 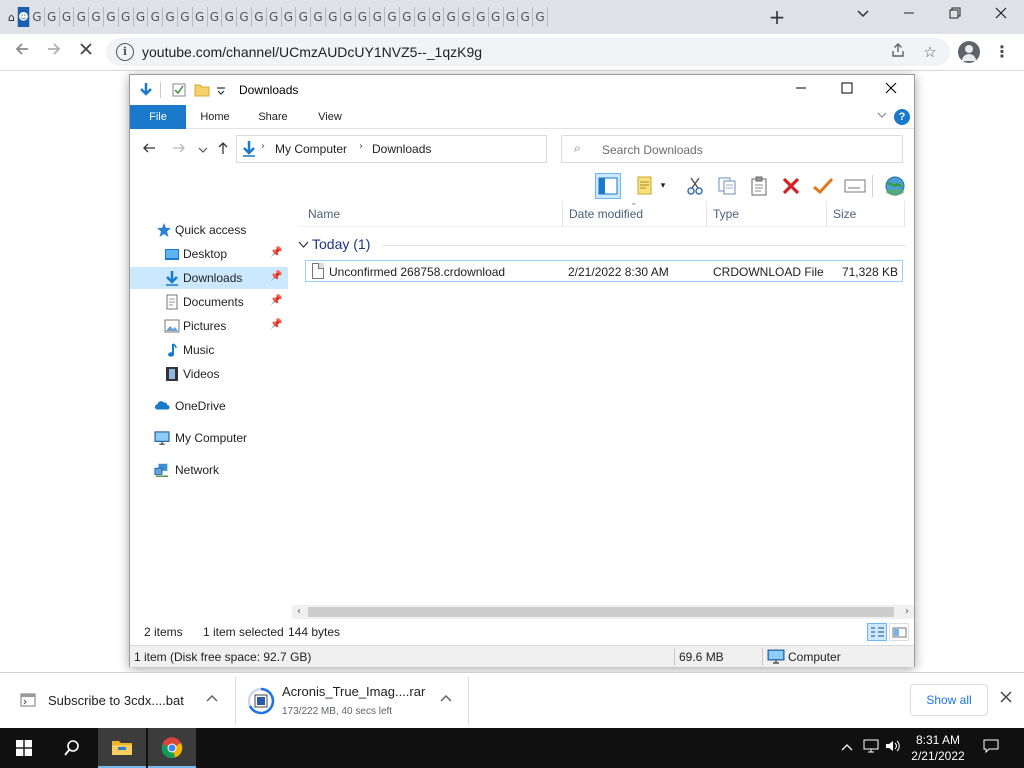 I want to click on scroll-right-icon: ›, so click(x=907, y=612).